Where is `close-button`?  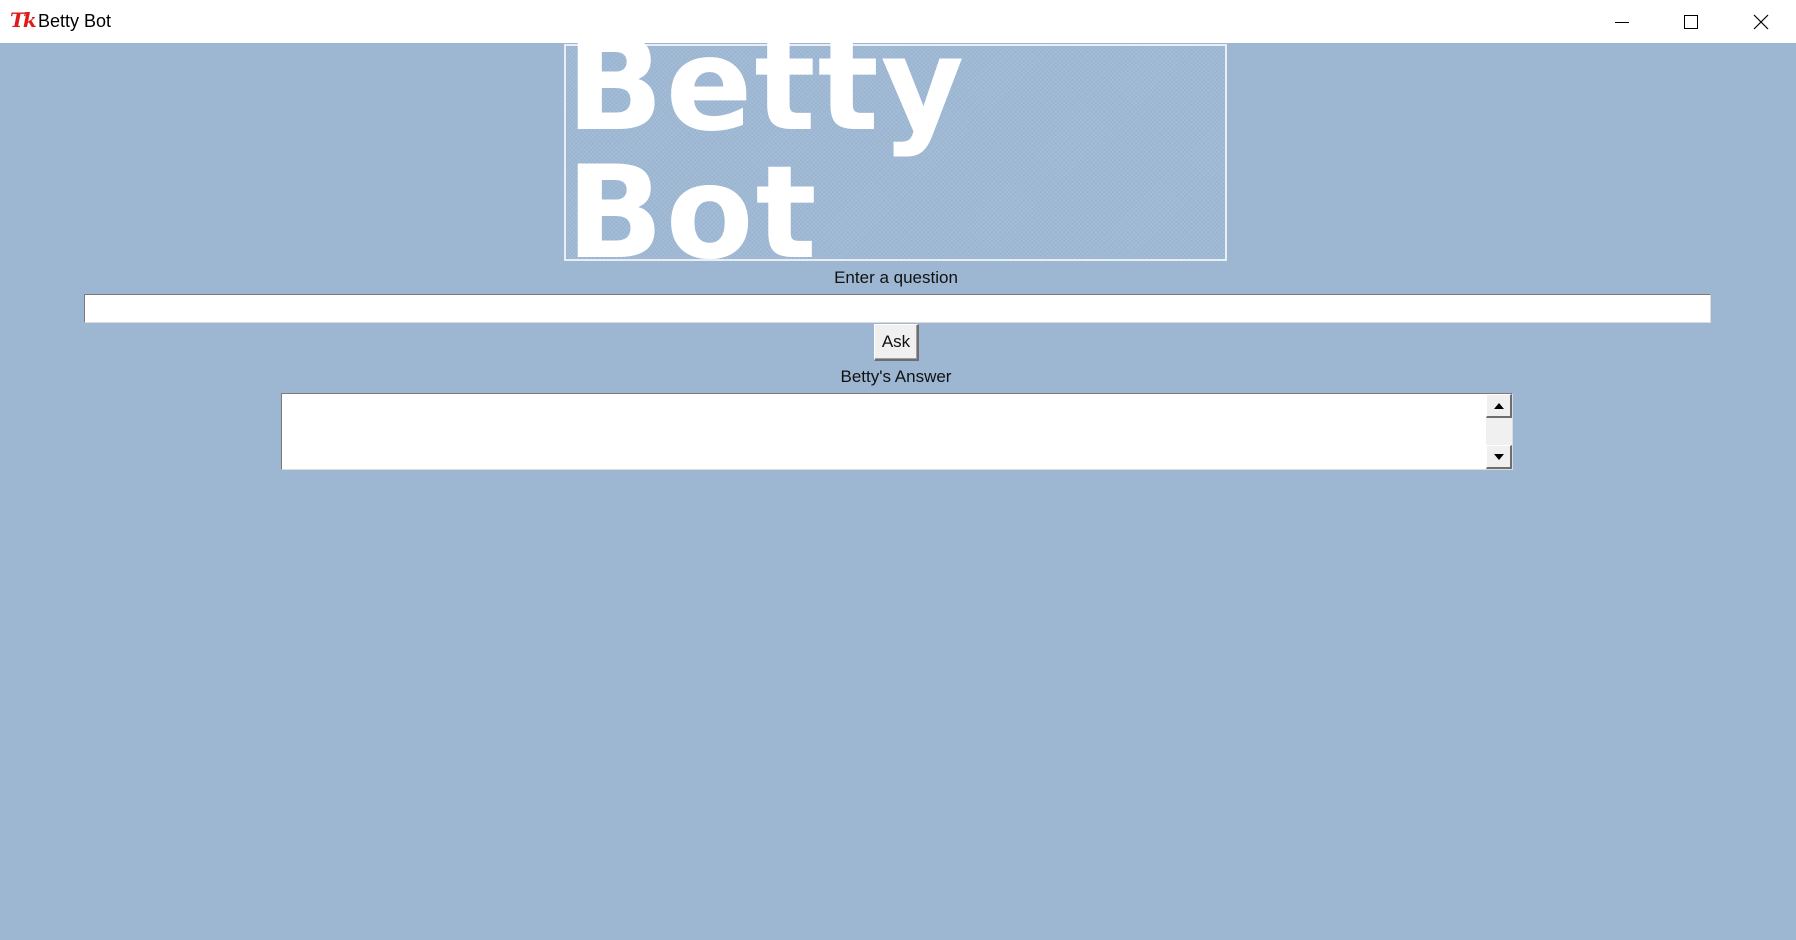
close-button is located at coordinates (1761, 21).